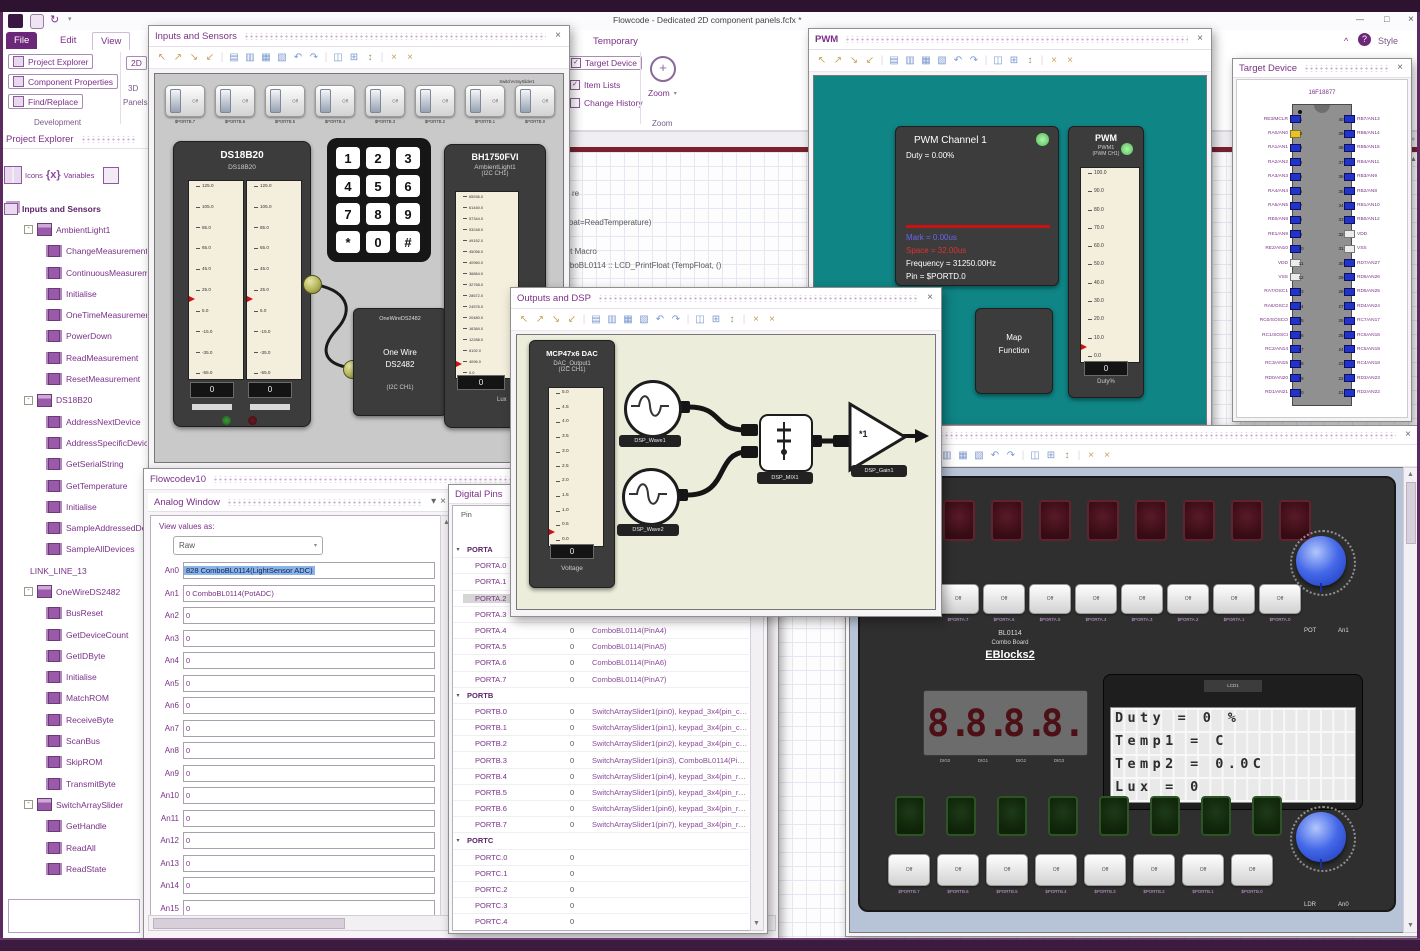 Image resolution: width=1420 pixels, height=951 pixels. I want to click on tree-item: - ScanBus, so click(75, 740).